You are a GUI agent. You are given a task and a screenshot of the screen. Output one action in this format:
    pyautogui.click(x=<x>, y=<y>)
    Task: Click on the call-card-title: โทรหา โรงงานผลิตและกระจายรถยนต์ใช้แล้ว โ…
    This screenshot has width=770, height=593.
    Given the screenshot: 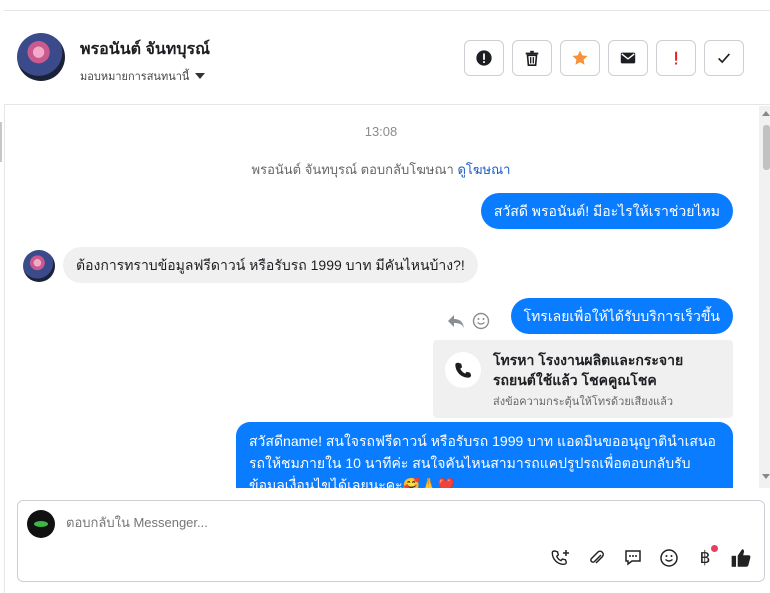 What is the action you would take?
    pyautogui.click(x=588, y=370)
    